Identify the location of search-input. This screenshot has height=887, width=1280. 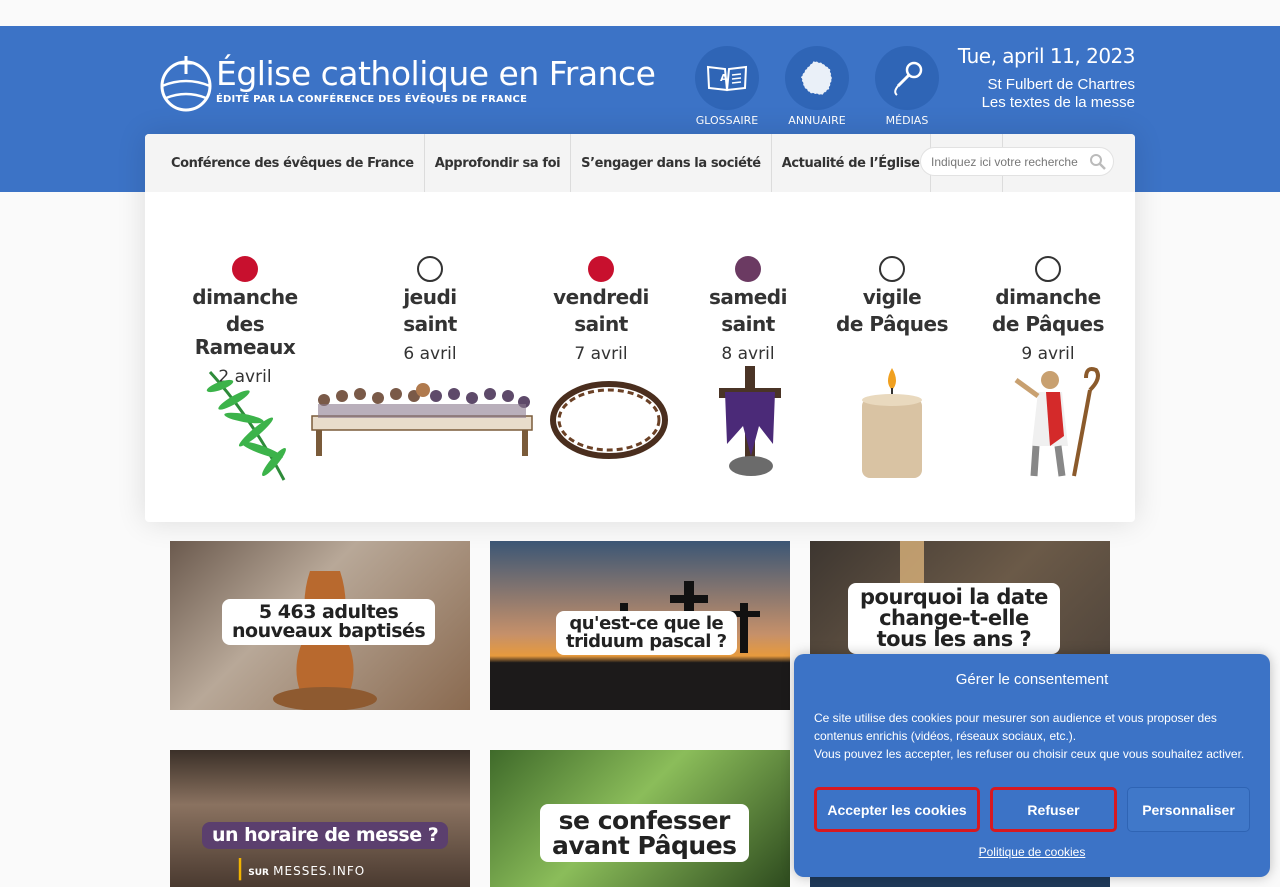
(1008, 161).